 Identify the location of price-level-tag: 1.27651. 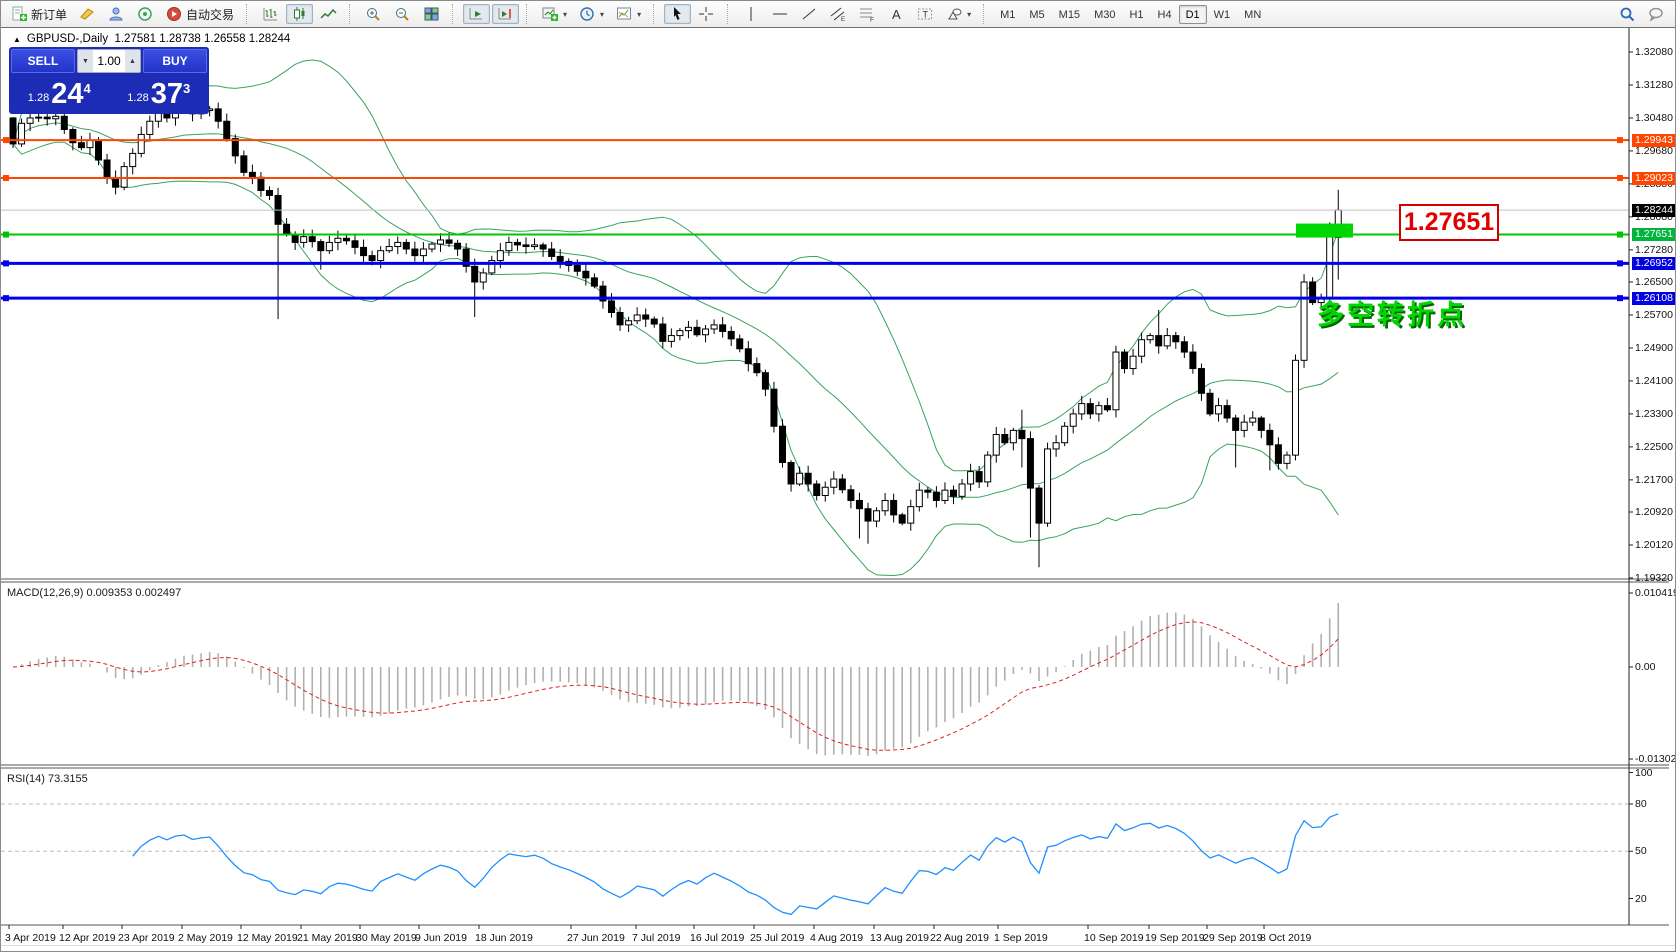
(1449, 222).